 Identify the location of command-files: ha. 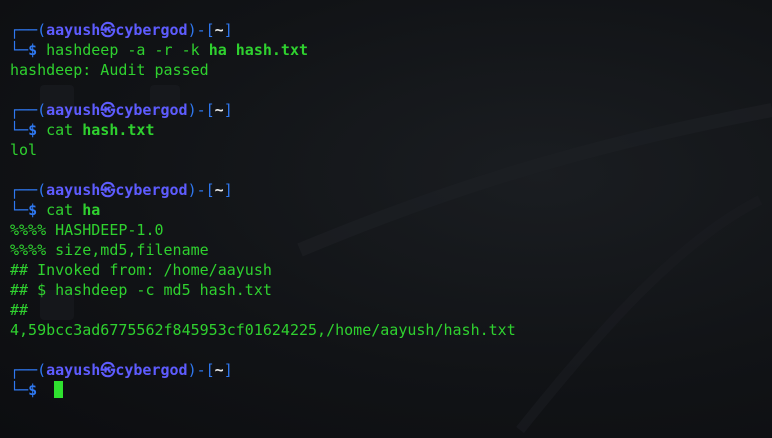
(91, 210).